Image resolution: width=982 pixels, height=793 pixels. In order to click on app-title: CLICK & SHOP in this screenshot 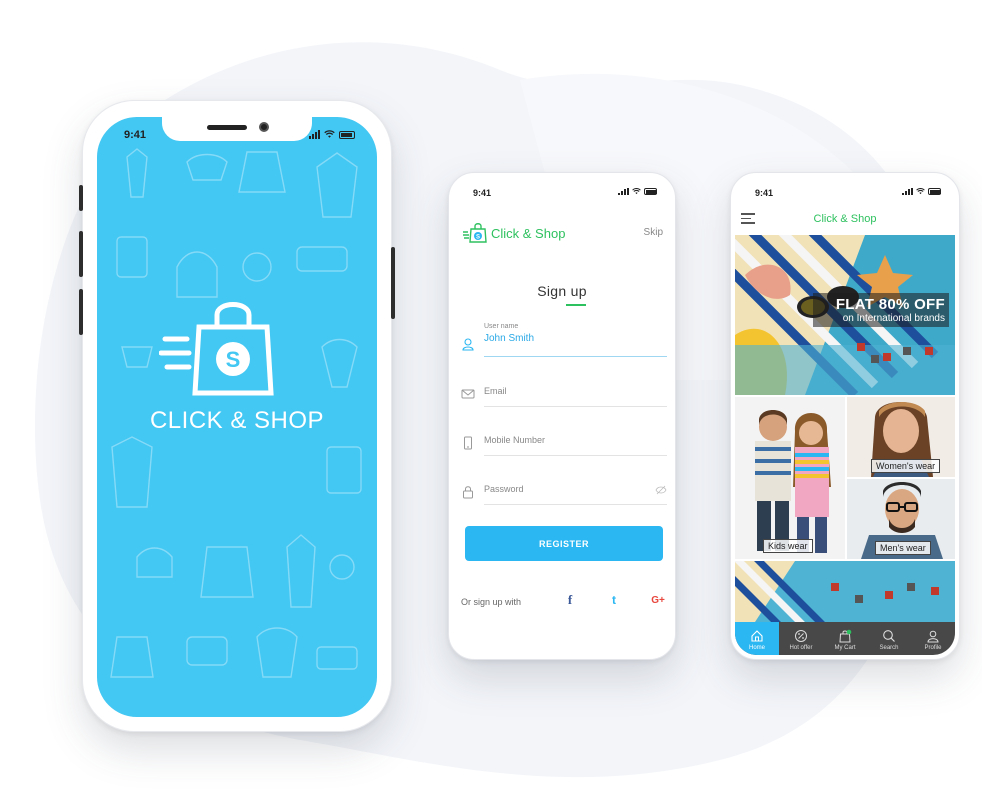, I will do `click(237, 420)`.